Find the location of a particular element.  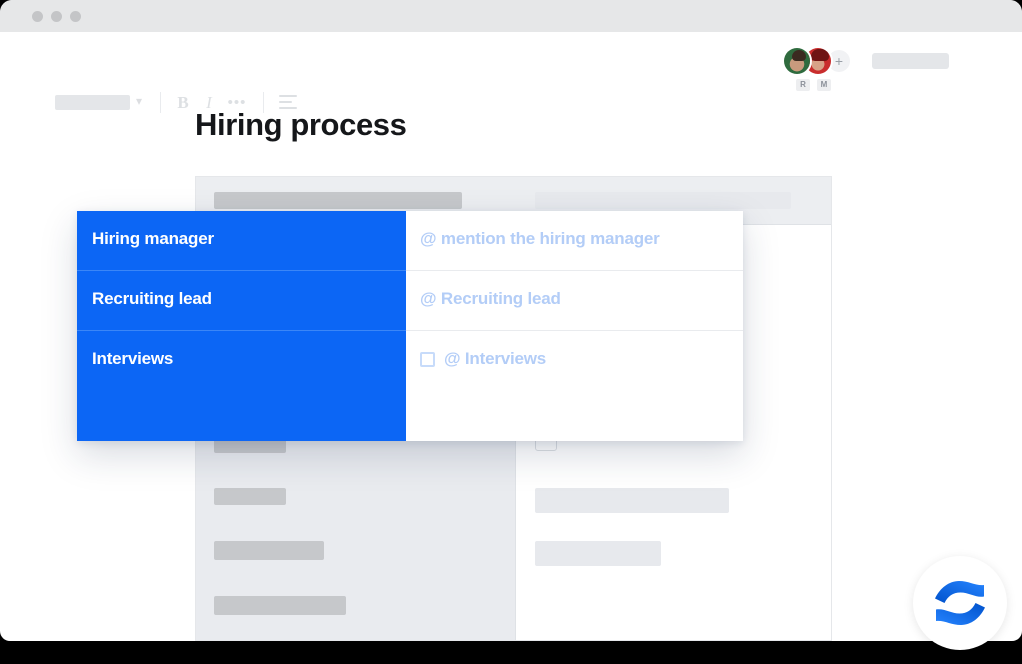

table-row-label-cell: Interviews is located at coordinates (241, 386).